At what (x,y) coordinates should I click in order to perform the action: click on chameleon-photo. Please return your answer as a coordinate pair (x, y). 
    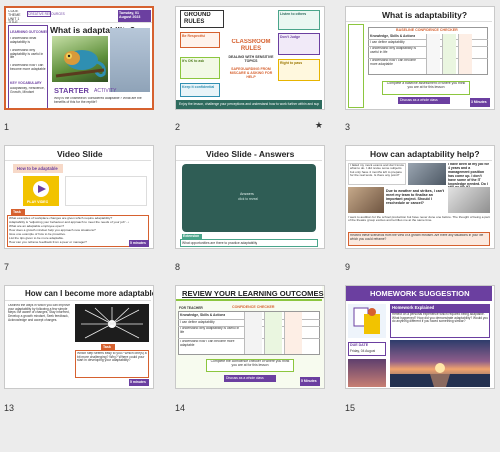
    Looking at the image, I should click on (130, 60).